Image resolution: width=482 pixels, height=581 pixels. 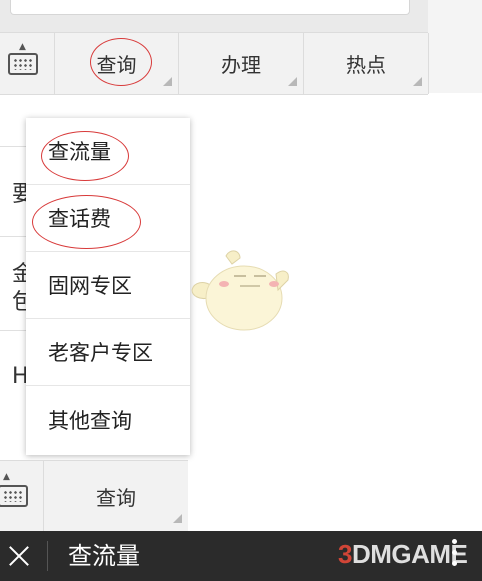 I want to click on watermark-logo: 3DMGAME, so click(x=403, y=554).